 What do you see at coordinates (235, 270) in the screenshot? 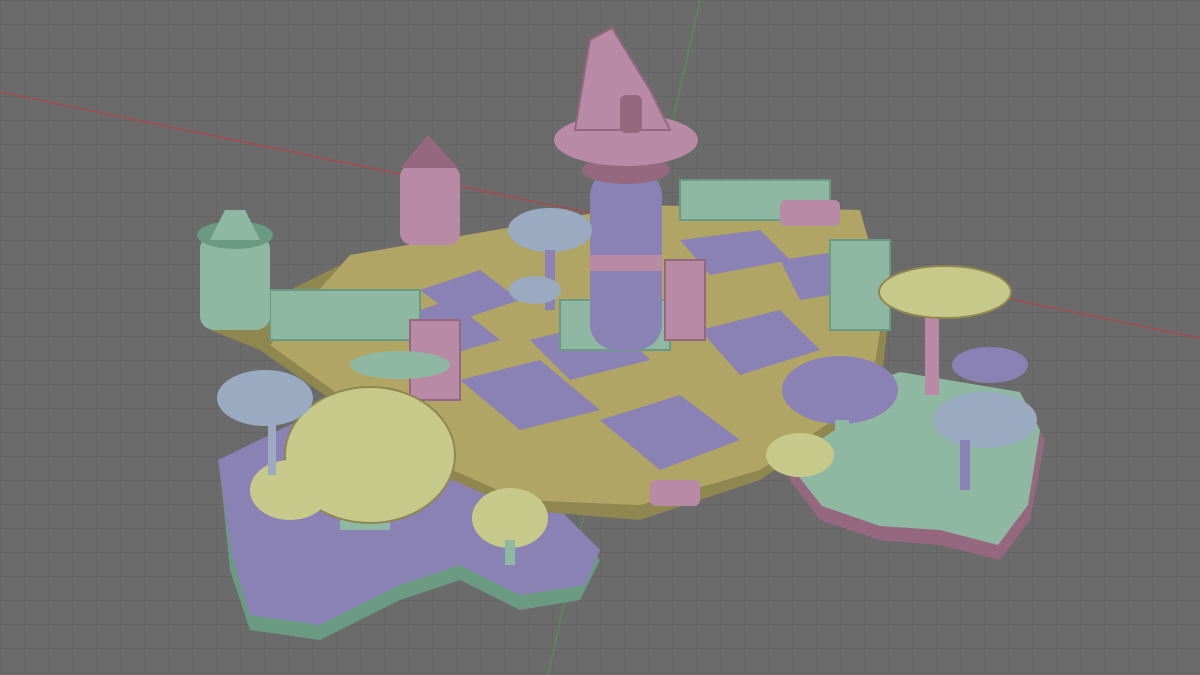
I see `teacup-tower-left` at bounding box center [235, 270].